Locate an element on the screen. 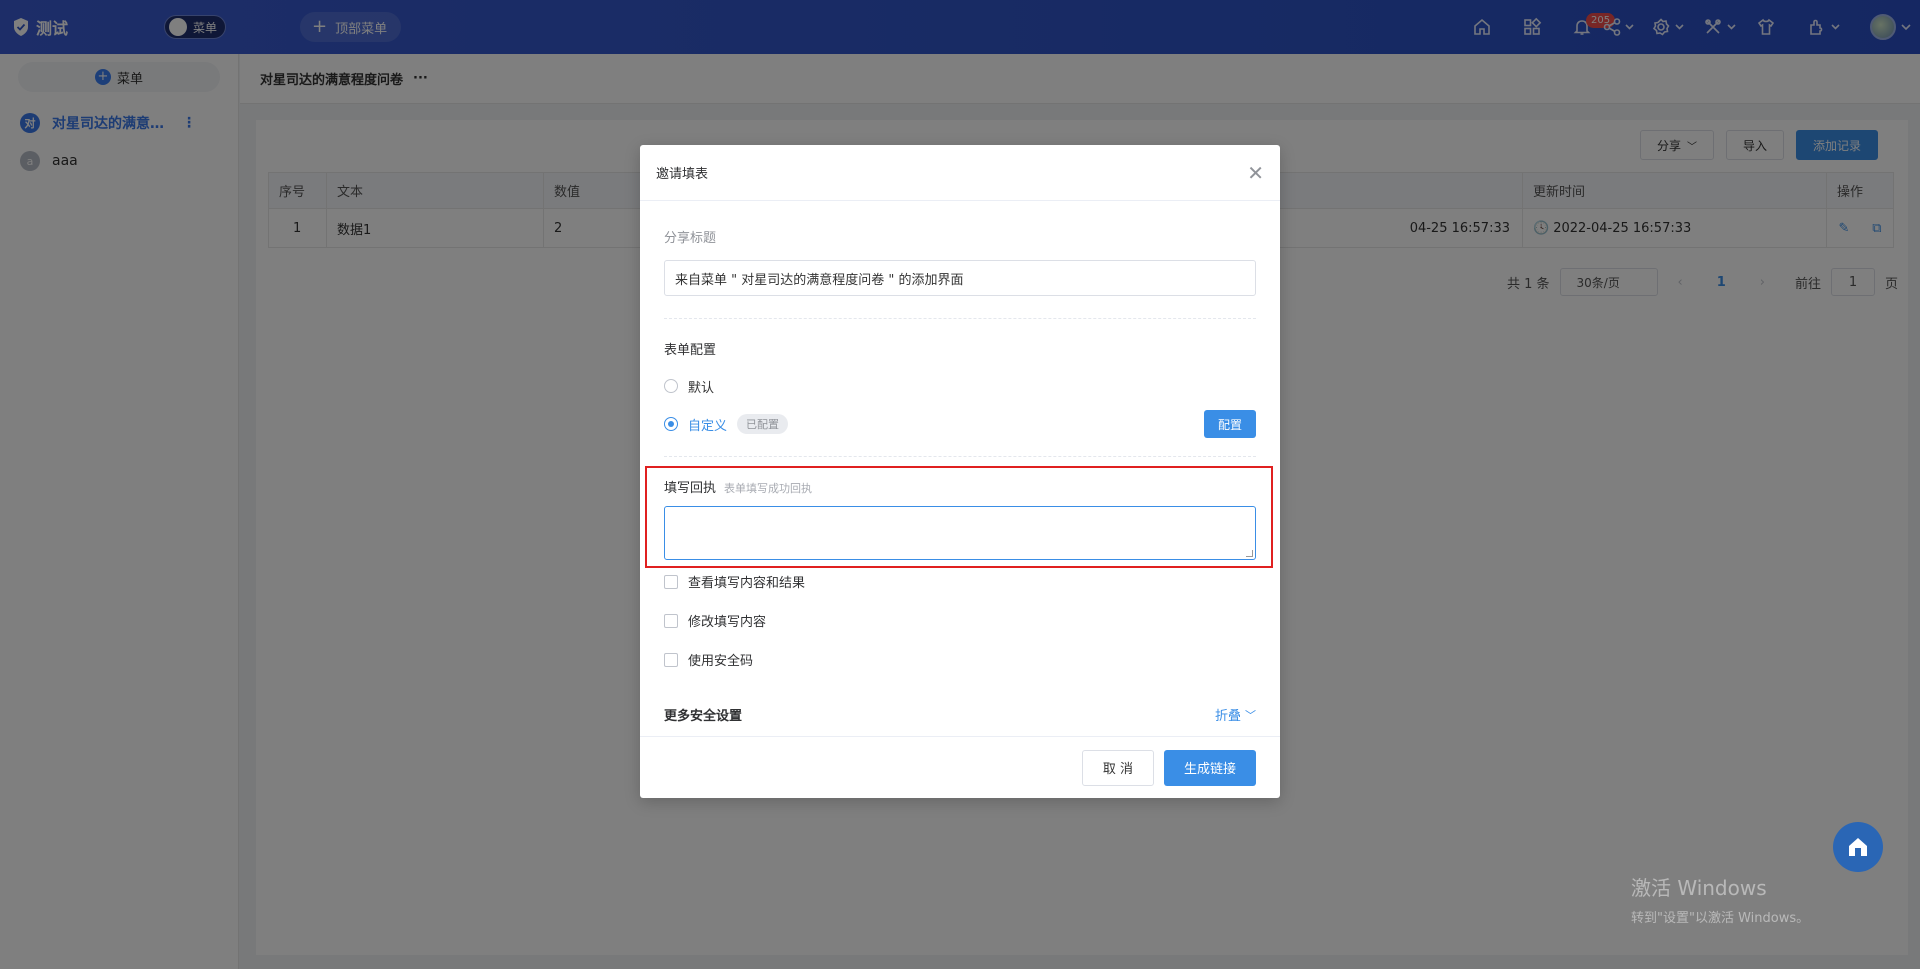 The height and width of the screenshot is (969, 1920). house-icon is located at coordinates (1858, 847).